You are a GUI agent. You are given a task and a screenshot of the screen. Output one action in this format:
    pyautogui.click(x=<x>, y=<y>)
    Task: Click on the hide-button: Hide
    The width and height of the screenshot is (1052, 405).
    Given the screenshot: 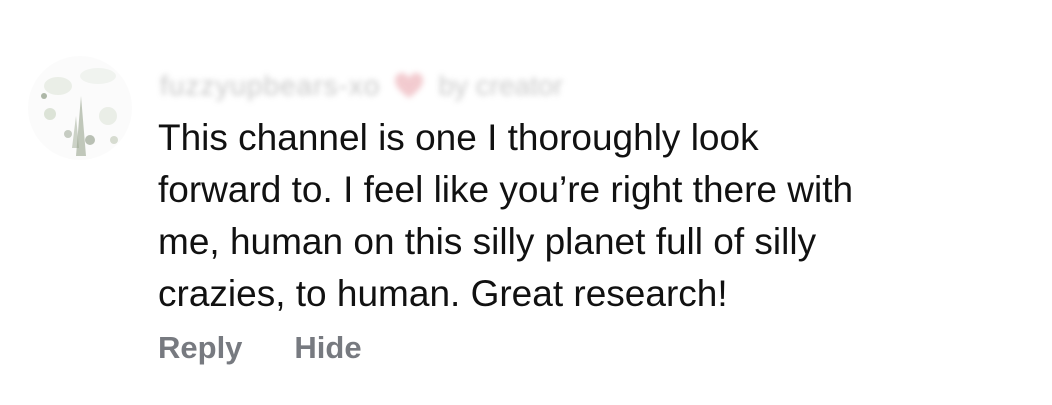 What is the action you would take?
    pyautogui.click(x=327, y=348)
    